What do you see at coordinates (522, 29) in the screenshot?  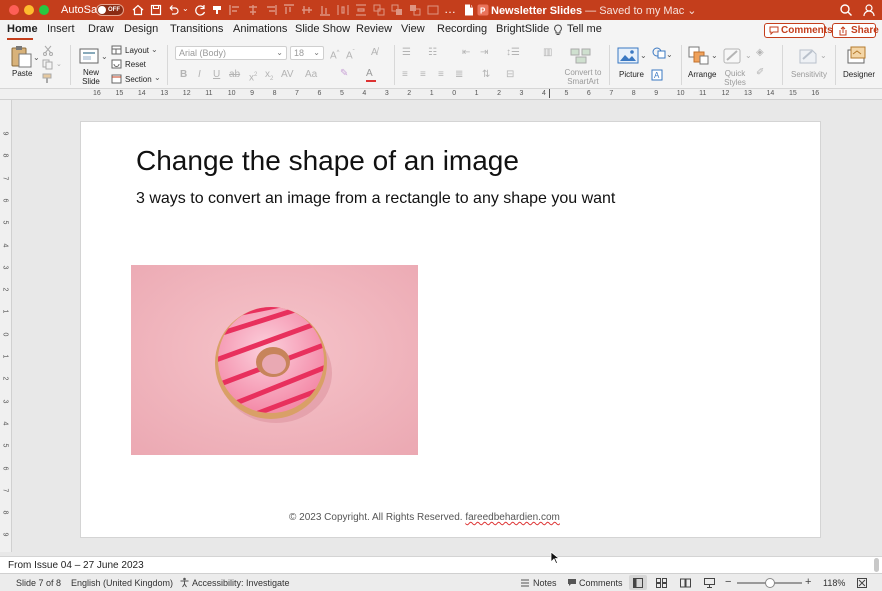 I see `tab-brightslide: BrightSlide` at bounding box center [522, 29].